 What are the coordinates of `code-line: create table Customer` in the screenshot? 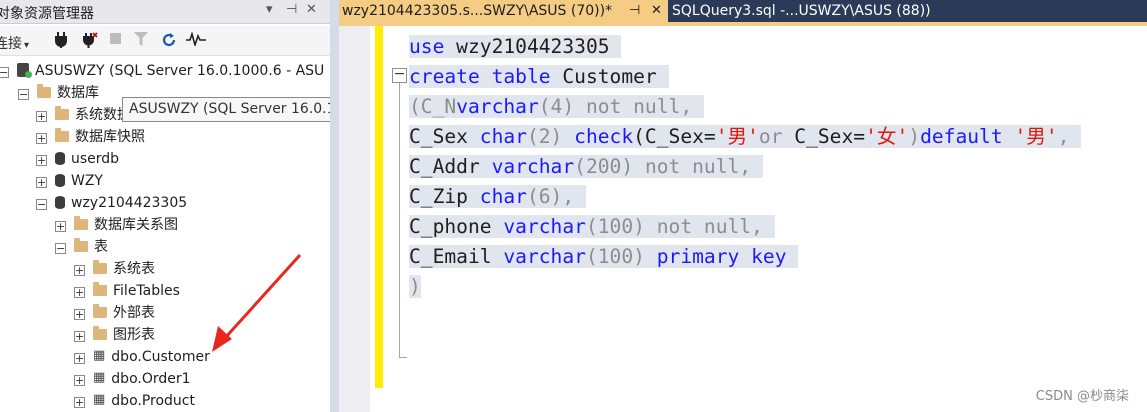 It's located at (745, 77).